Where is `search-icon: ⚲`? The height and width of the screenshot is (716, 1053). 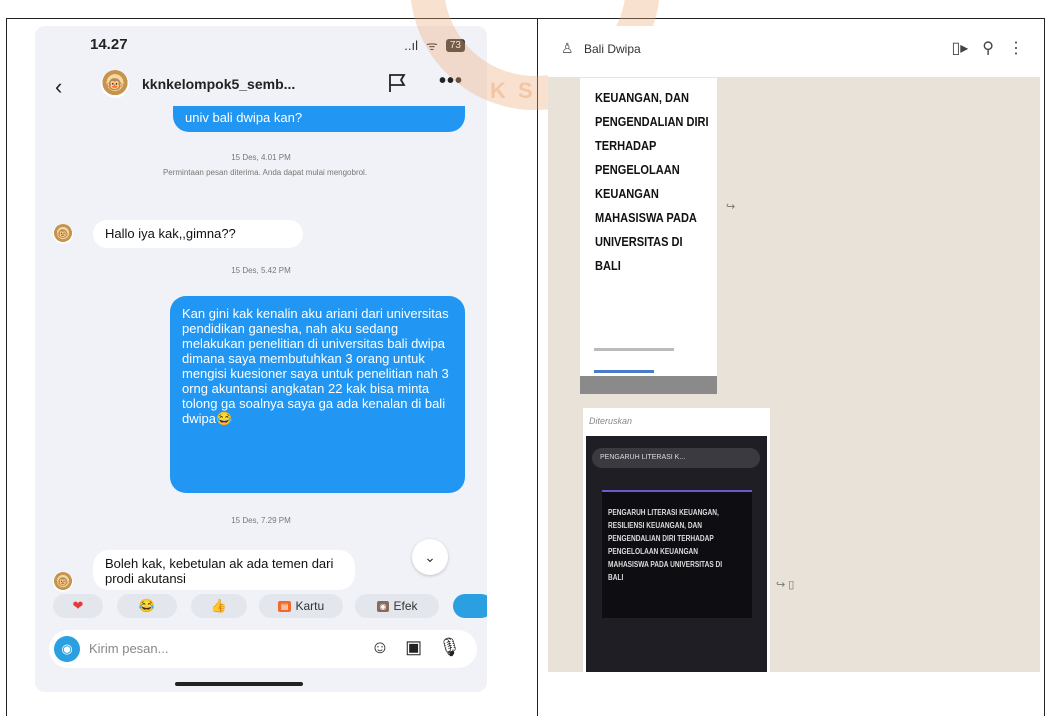 search-icon: ⚲ is located at coordinates (988, 48).